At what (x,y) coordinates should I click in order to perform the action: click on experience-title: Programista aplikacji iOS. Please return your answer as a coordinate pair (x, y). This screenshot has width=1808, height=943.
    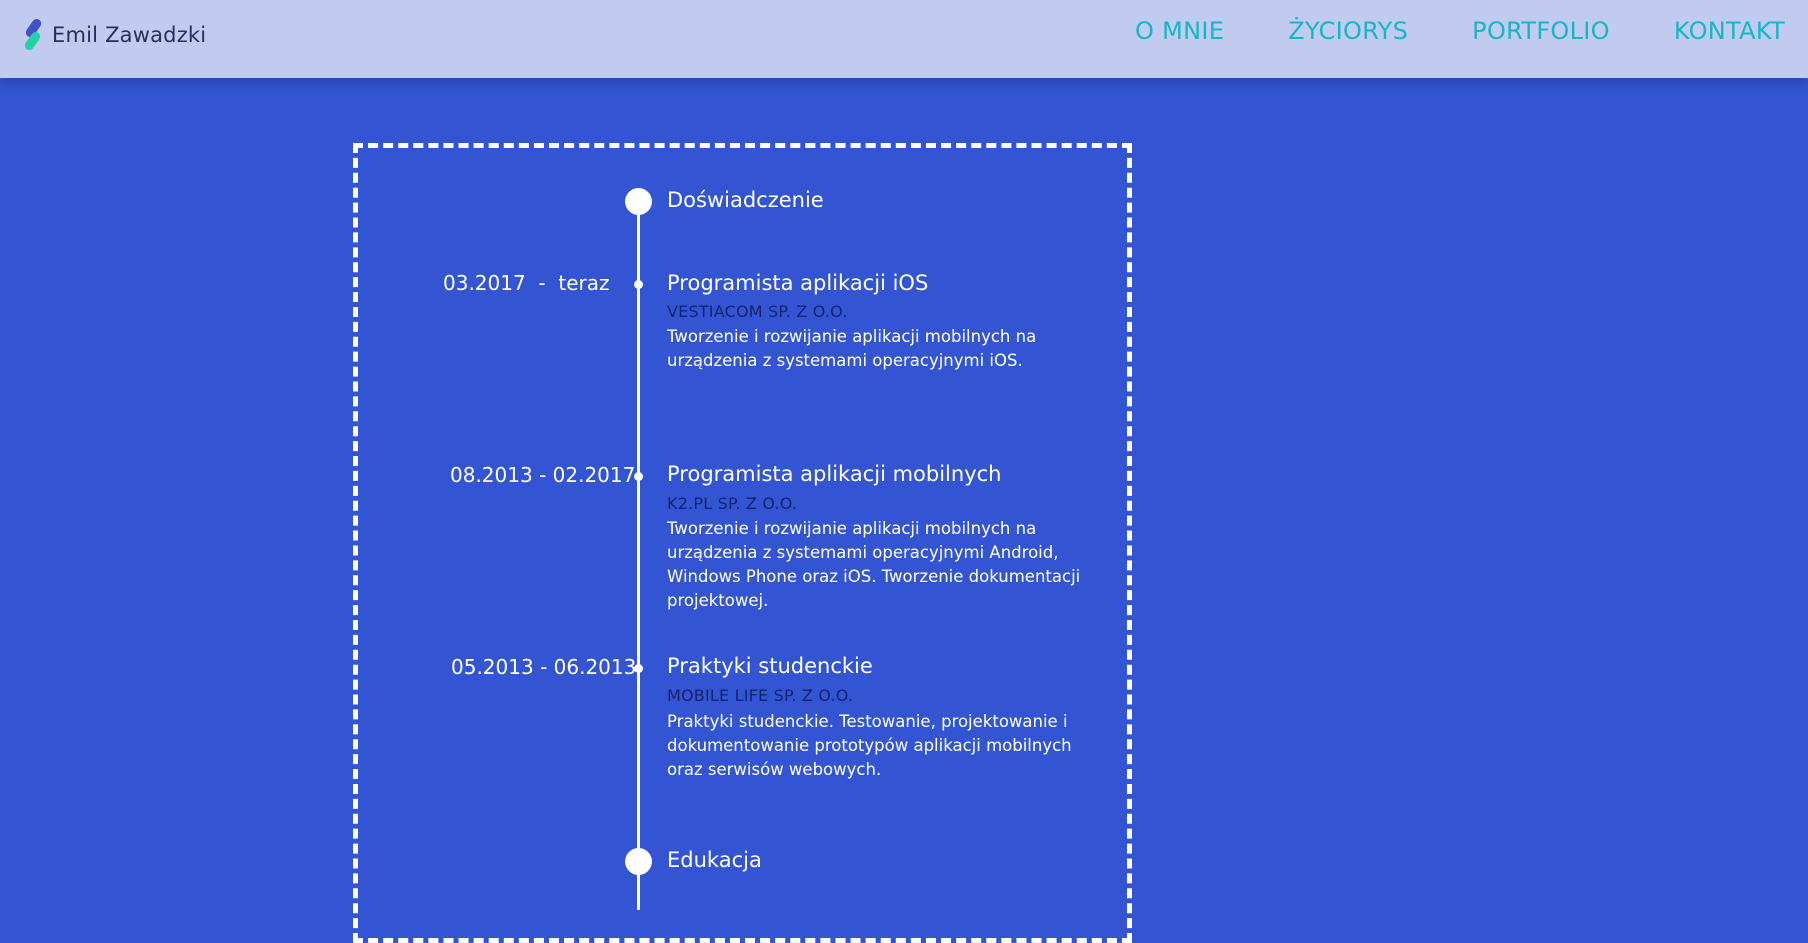
    Looking at the image, I should click on (798, 283).